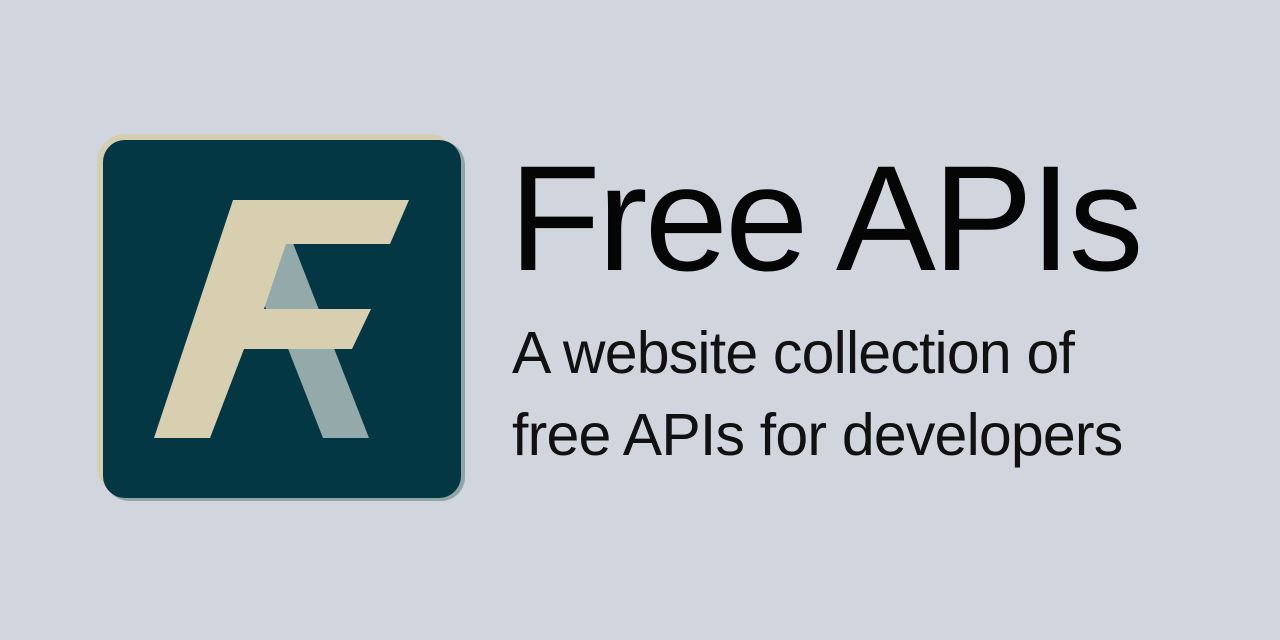 This screenshot has width=1280, height=640. What do you see at coordinates (793, 353) in the screenshot?
I see `subtitle-line-1: A website collection of` at bounding box center [793, 353].